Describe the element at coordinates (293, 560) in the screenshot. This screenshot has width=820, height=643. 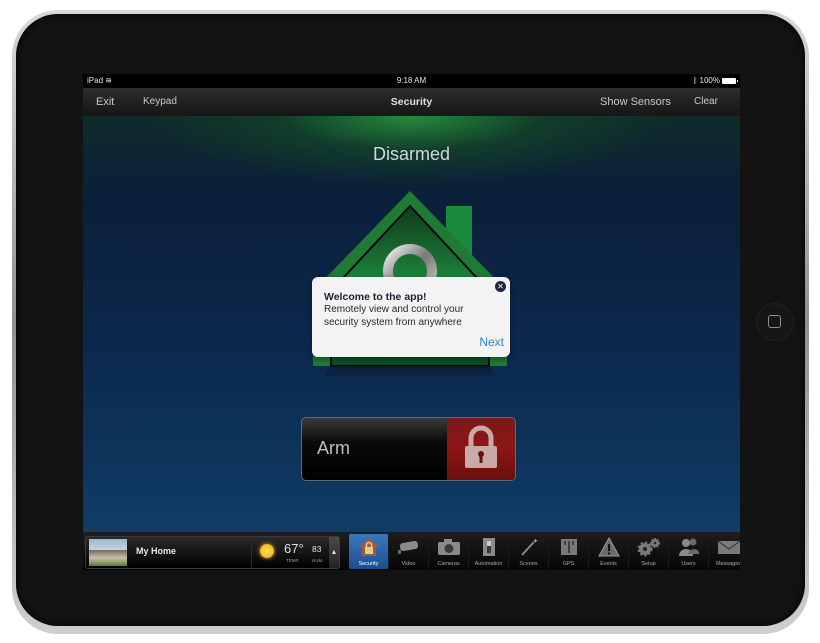
I see `temperature-label: TEMP.` at that location.